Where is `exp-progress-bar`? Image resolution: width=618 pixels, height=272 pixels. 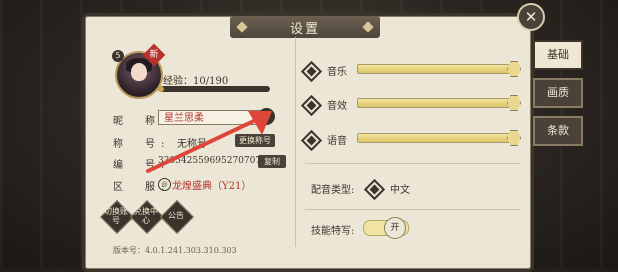
exp-progress-bar is located at coordinates (214, 89).